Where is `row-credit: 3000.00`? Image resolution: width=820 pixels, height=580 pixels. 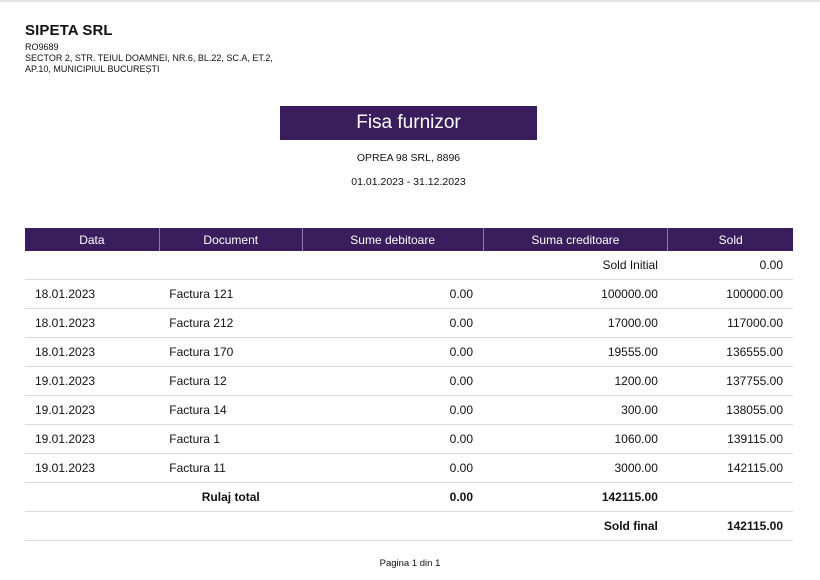
row-credit: 3000.00 is located at coordinates (575, 468).